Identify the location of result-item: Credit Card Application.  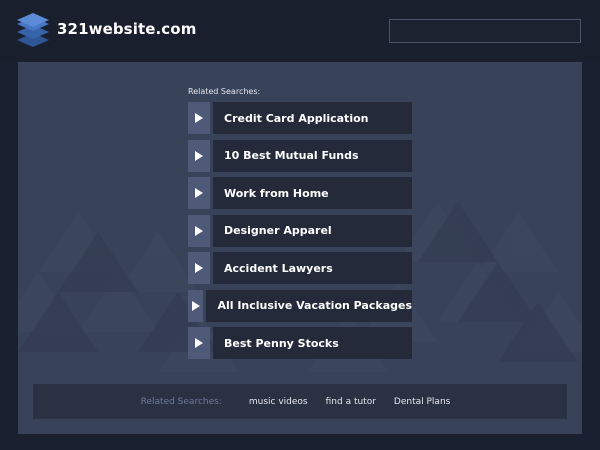
(300, 118).